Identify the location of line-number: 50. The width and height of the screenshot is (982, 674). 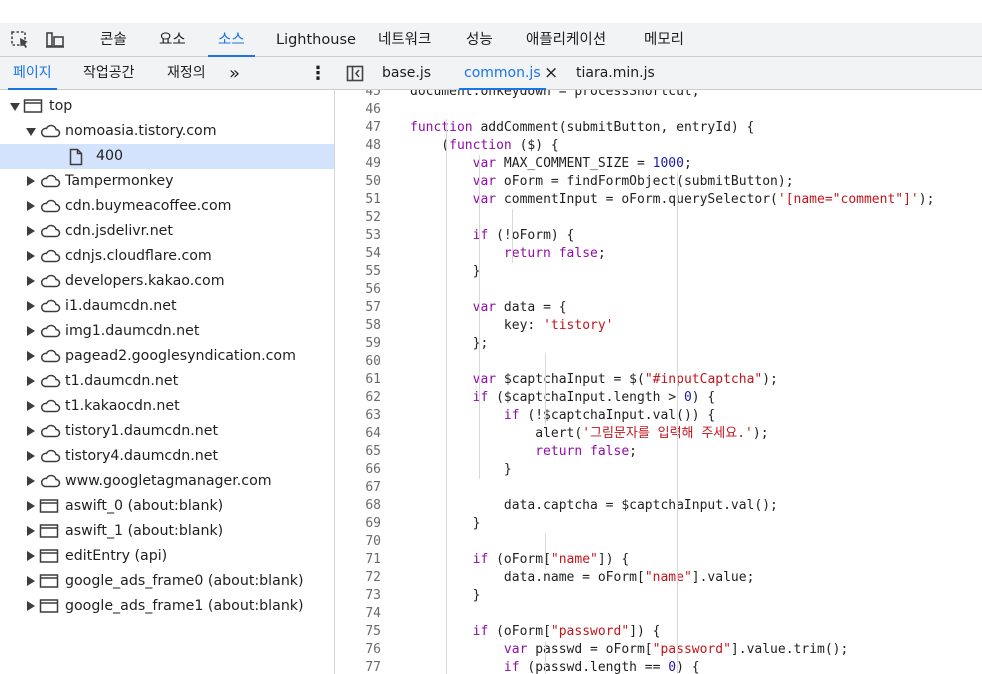
(358, 182).